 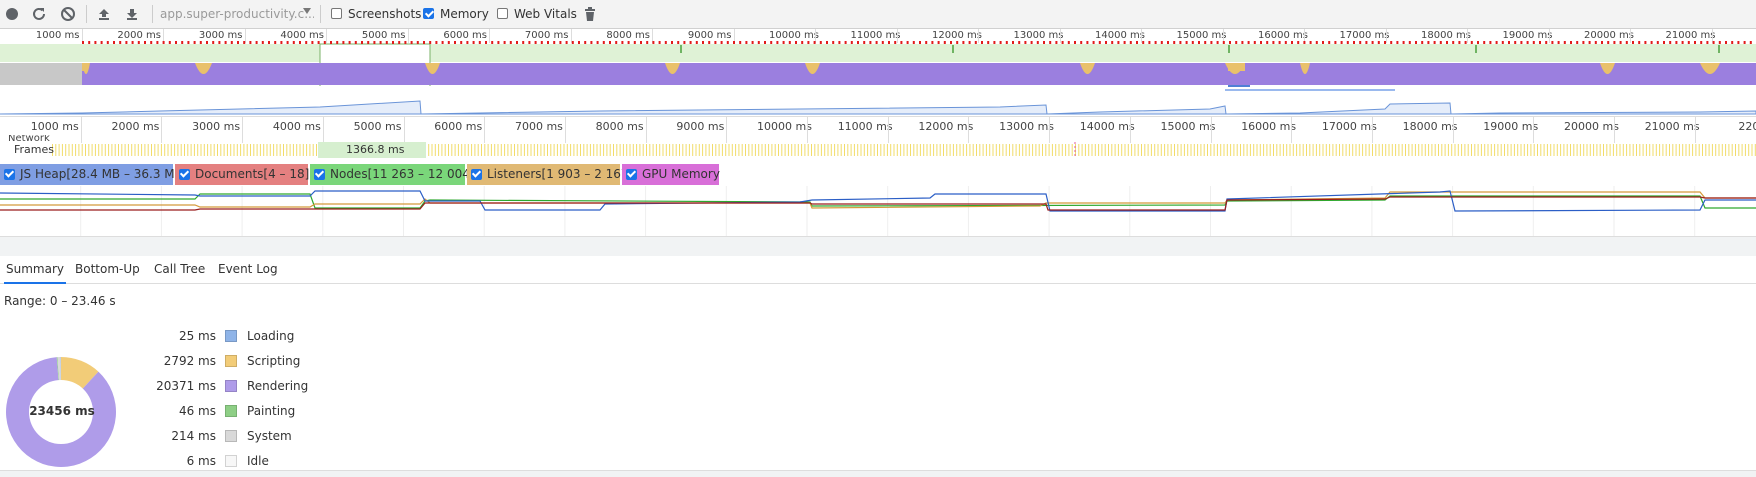 What do you see at coordinates (336, 13) in the screenshot?
I see `screenshots-checkbox` at bounding box center [336, 13].